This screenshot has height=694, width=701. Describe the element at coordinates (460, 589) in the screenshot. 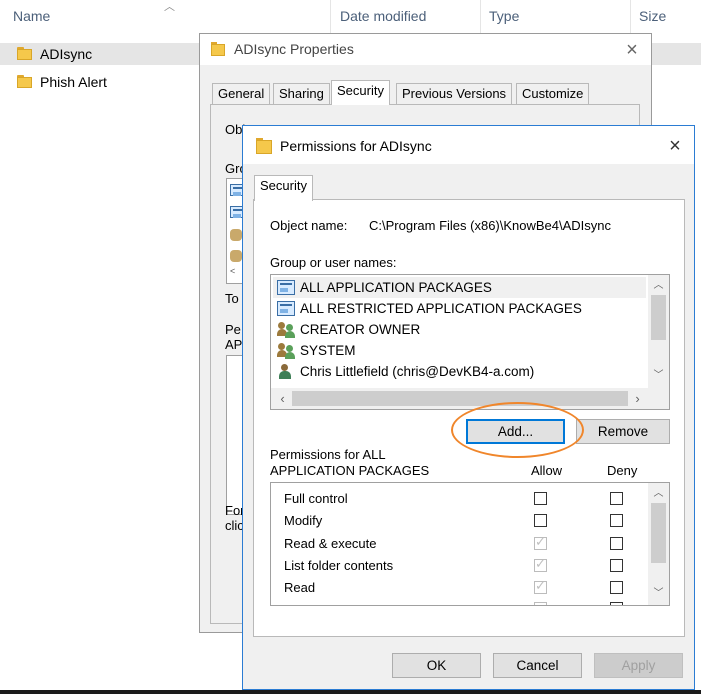

I see `permission-row: Read ✓` at that location.